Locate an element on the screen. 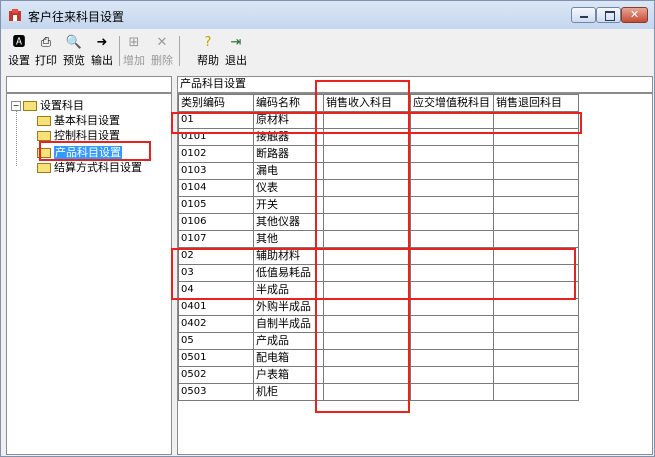 This screenshot has width=655, height=457. tree-item-control: 控制科目设置 is located at coordinates (78, 136).